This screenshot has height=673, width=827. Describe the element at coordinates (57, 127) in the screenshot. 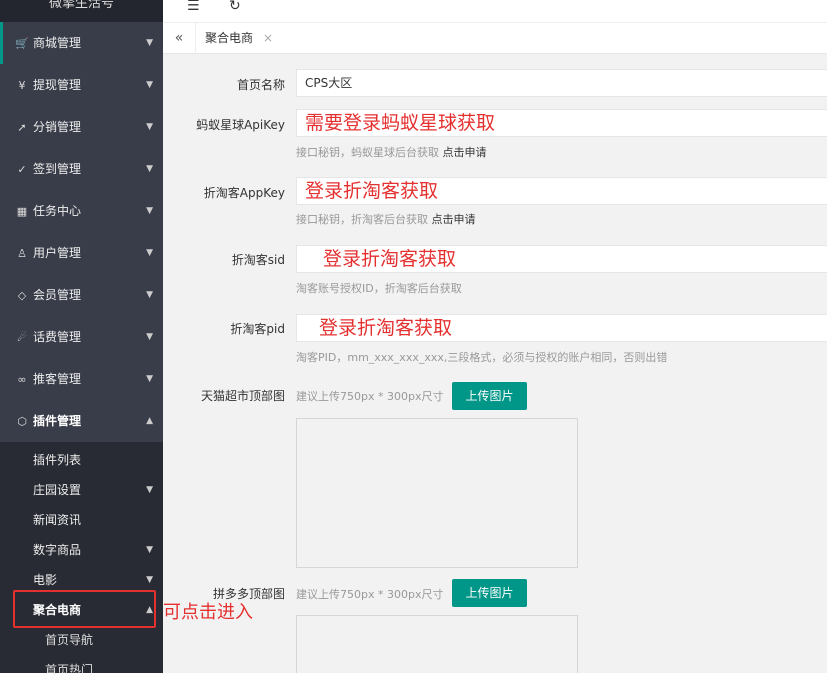

I see `sidebar-item-label: 分销管理` at that location.